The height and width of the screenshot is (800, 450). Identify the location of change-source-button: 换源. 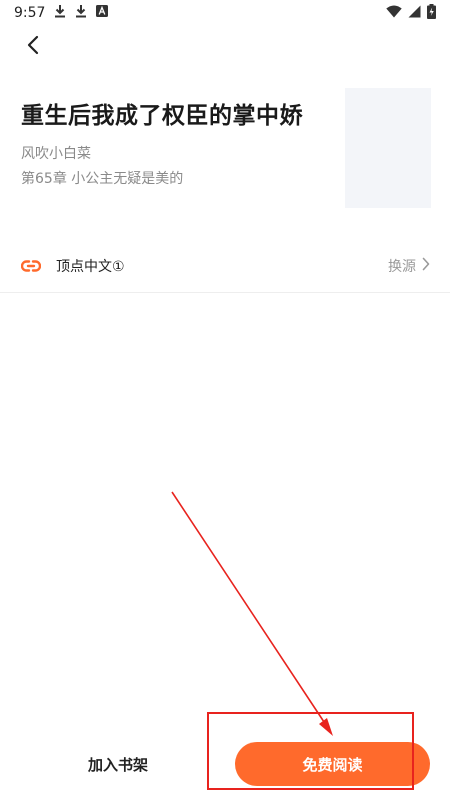
(409, 266).